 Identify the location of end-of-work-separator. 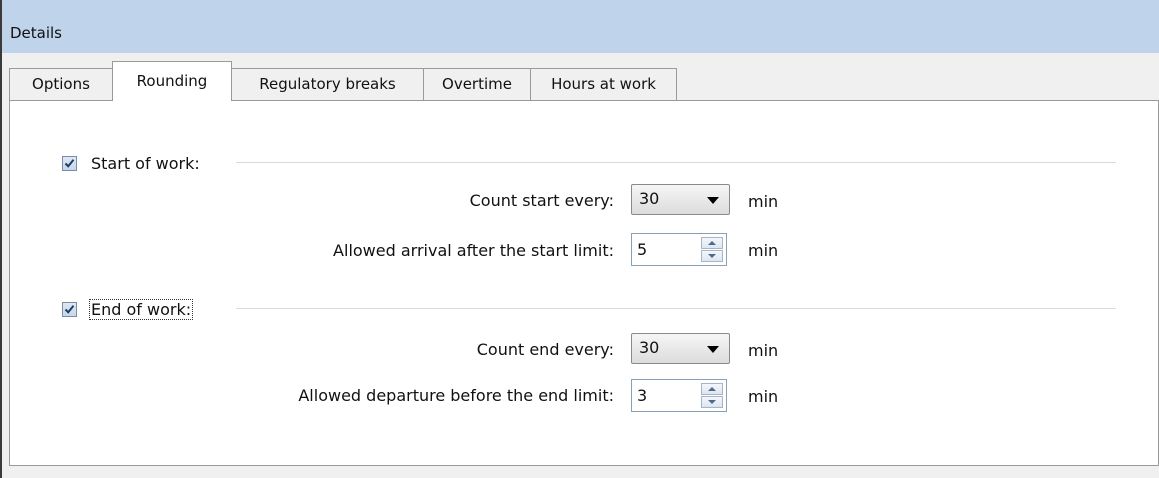
(676, 308).